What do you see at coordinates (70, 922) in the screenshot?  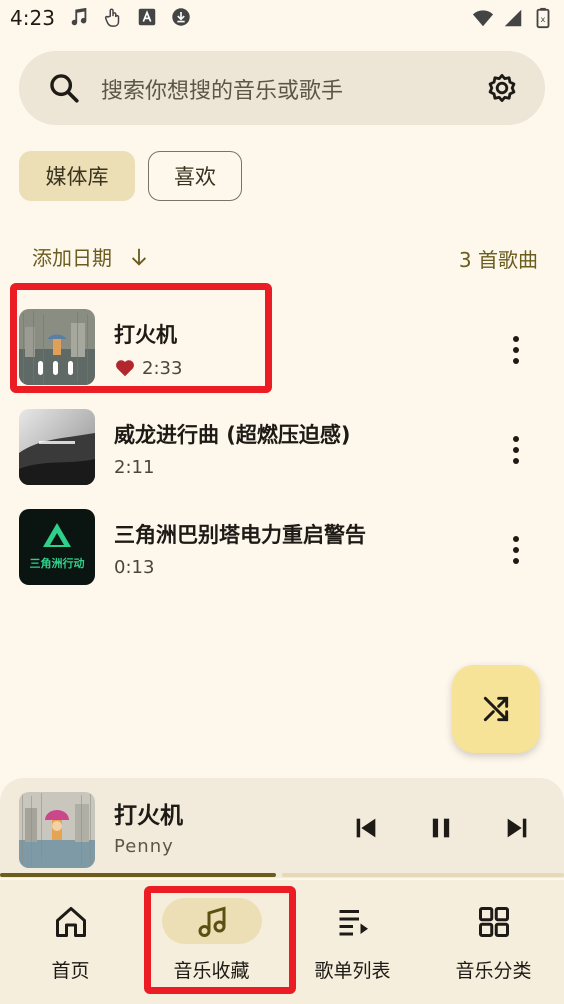 I see `home-icon` at bounding box center [70, 922].